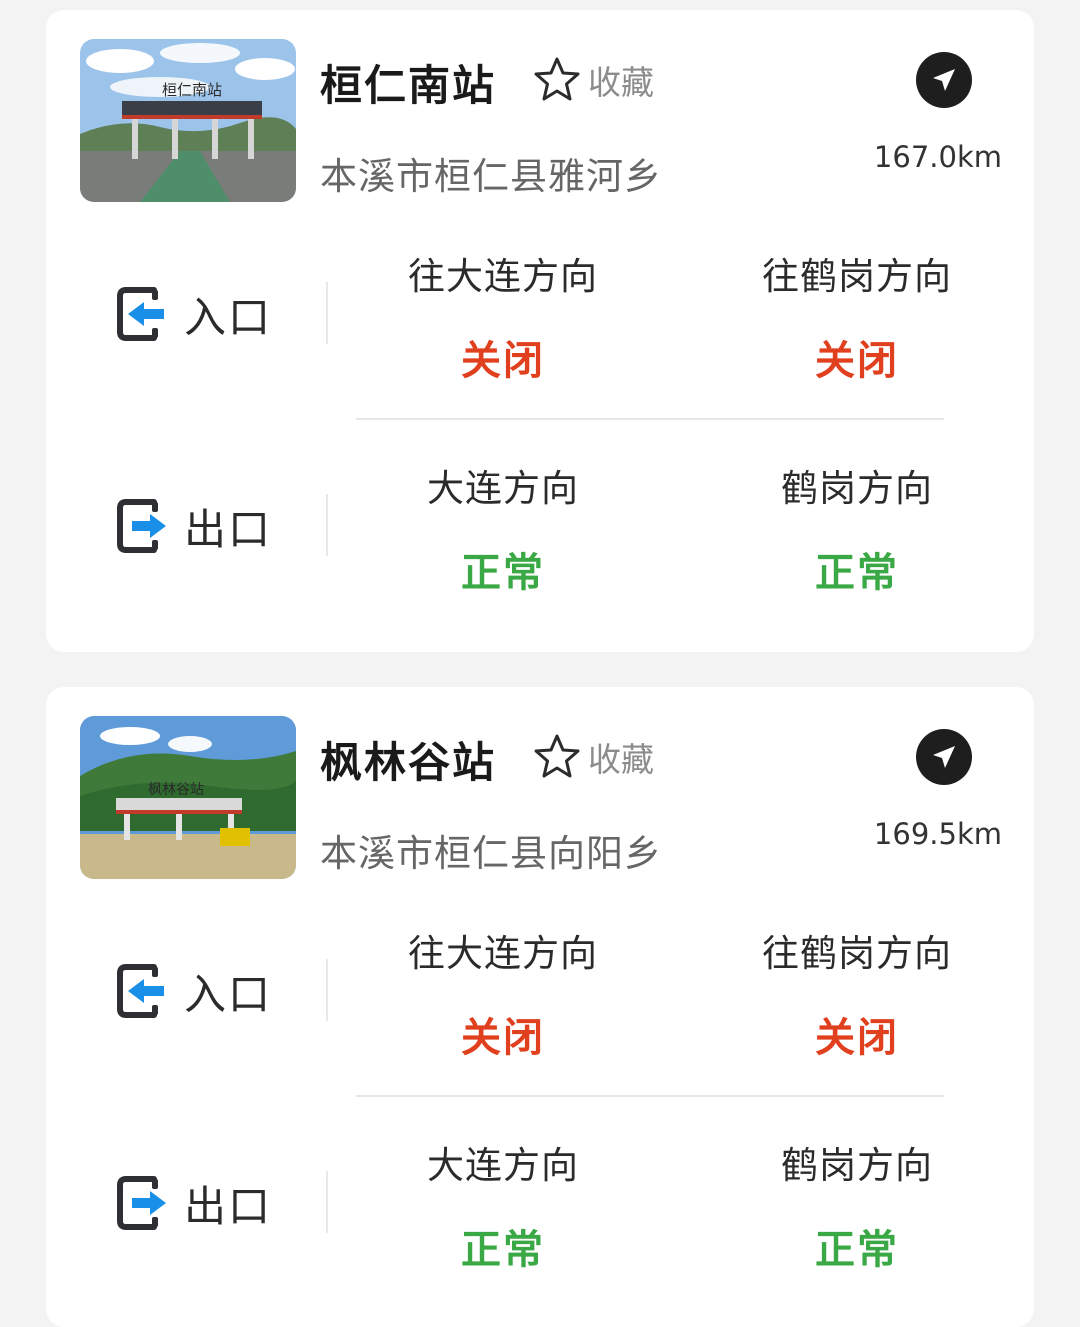 Image resolution: width=1080 pixels, height=1327 pixels. Describe the element at coordinates (408, 762) in the screenshot. I see `station-name: 枫林谷站` at that location.